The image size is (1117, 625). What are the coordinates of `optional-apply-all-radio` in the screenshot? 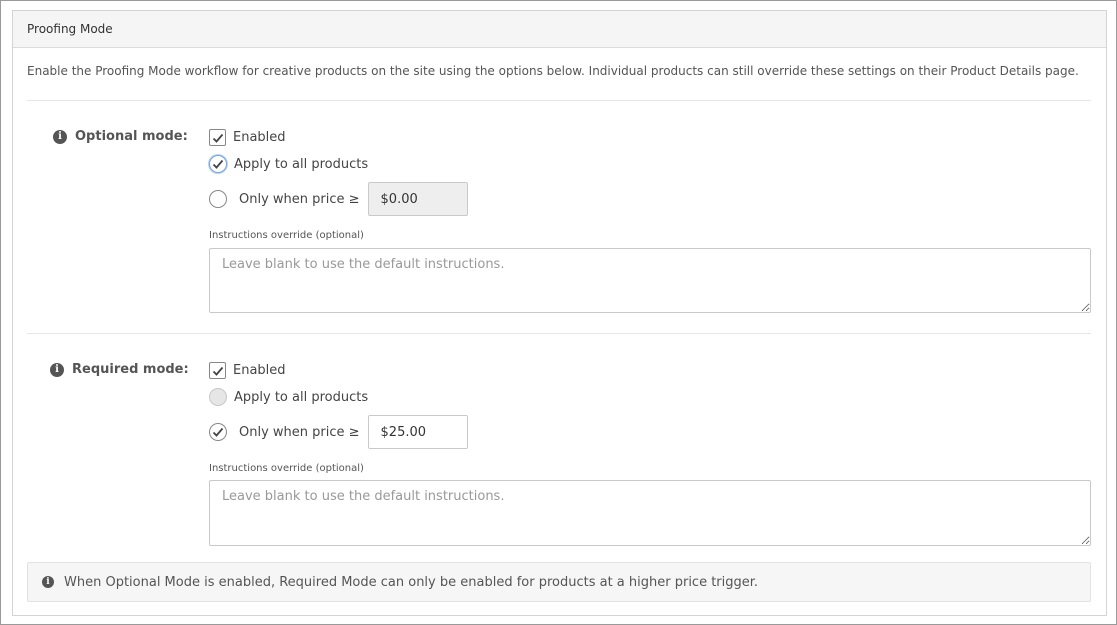 It's located at (218, 164).